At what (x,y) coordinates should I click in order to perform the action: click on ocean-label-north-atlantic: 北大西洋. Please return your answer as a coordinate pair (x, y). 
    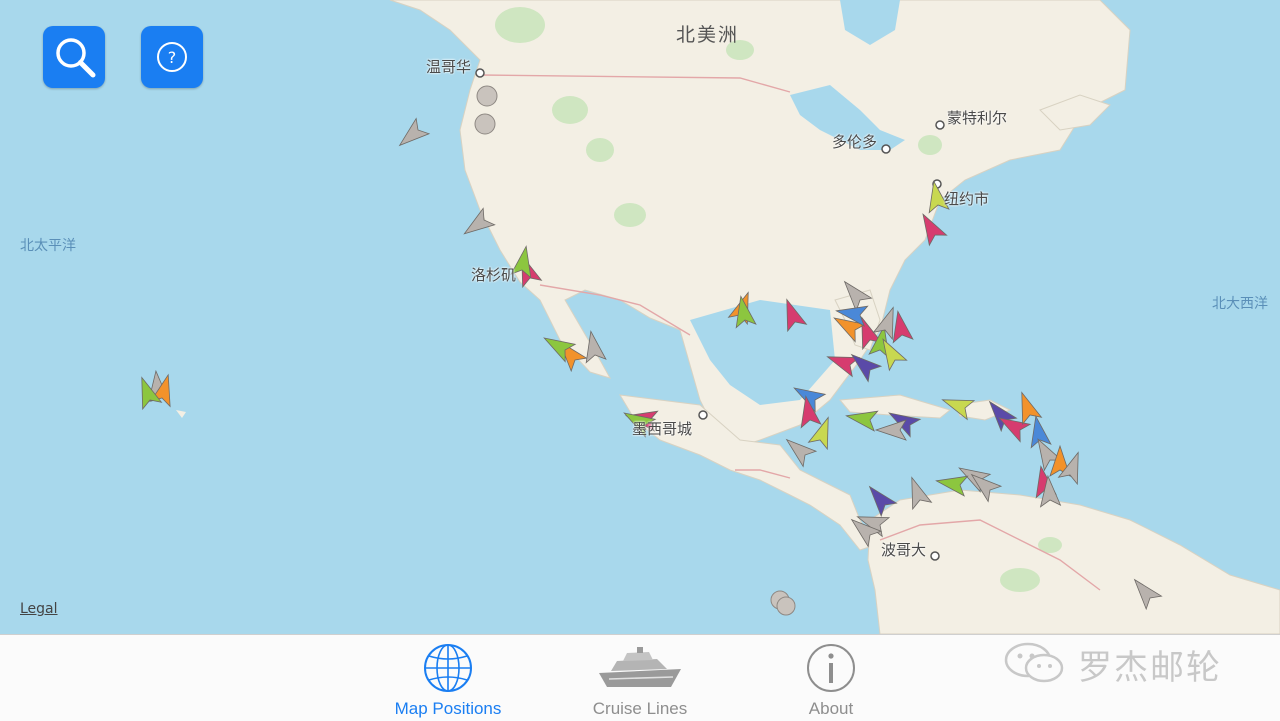
    Looking at the image, I should click on (1240, 304).